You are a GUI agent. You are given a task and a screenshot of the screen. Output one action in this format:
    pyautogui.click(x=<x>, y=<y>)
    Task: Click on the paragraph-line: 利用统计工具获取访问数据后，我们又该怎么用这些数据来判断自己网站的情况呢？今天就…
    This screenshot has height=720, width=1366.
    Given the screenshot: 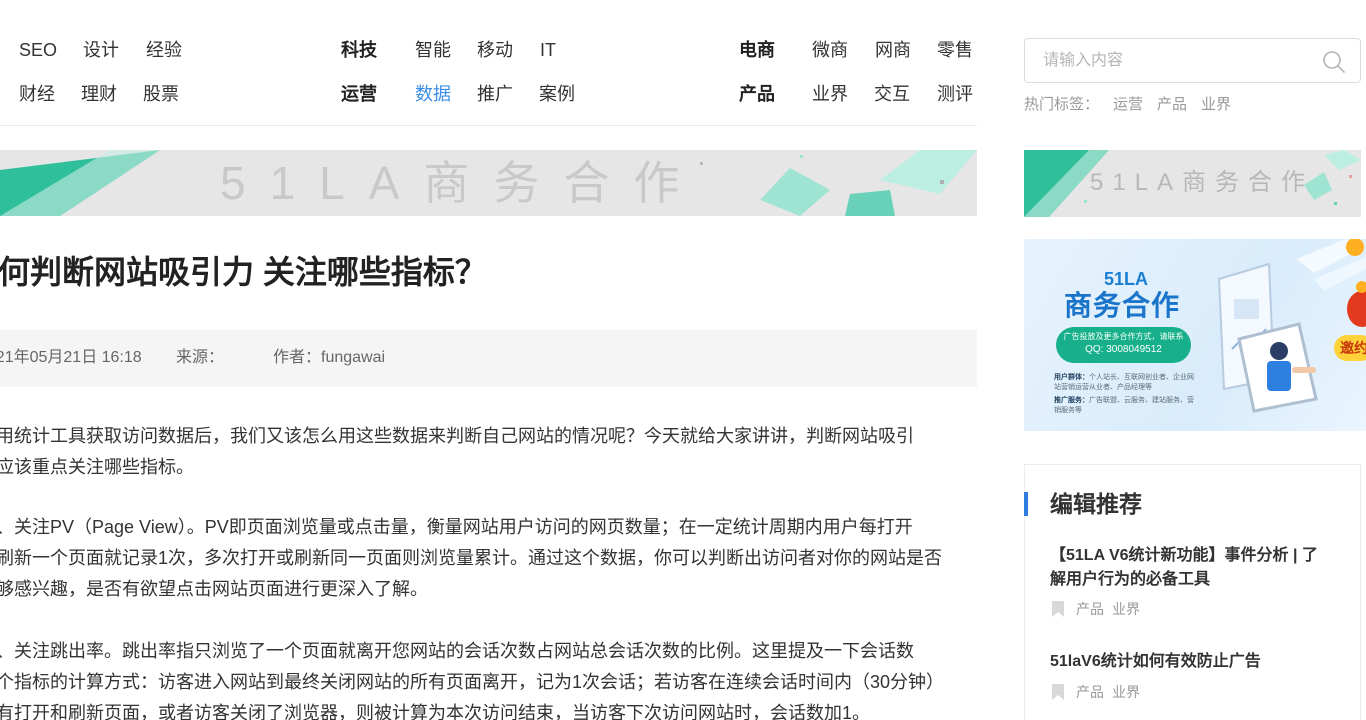 What is the action you would take?
    pyautogui.click(x=457, y=436)
    